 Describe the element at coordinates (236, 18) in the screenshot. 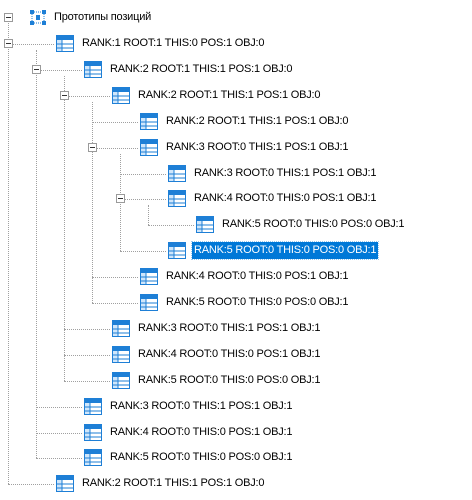

I see `tree-root-row: Прототипы позиций` at that location.